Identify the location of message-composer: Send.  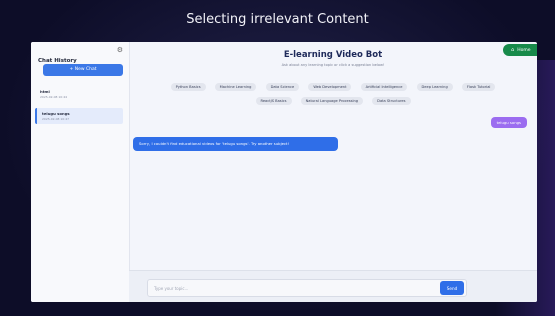
(333, 286).